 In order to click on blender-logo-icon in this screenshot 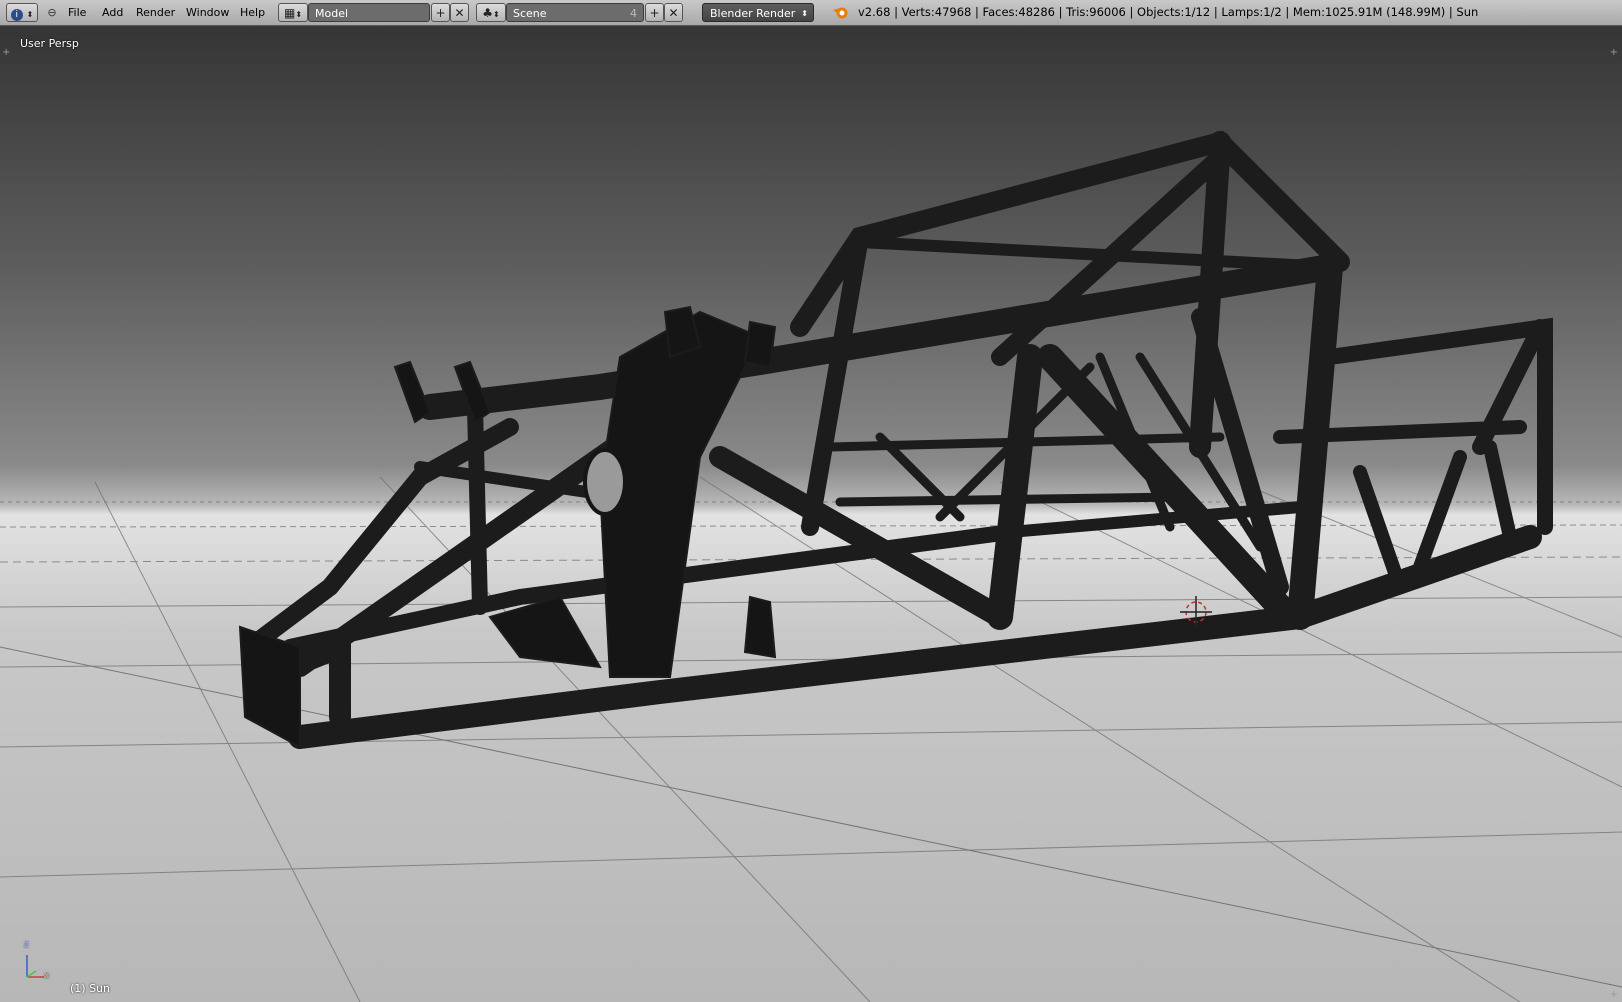, I will do `click(841, 12)`.